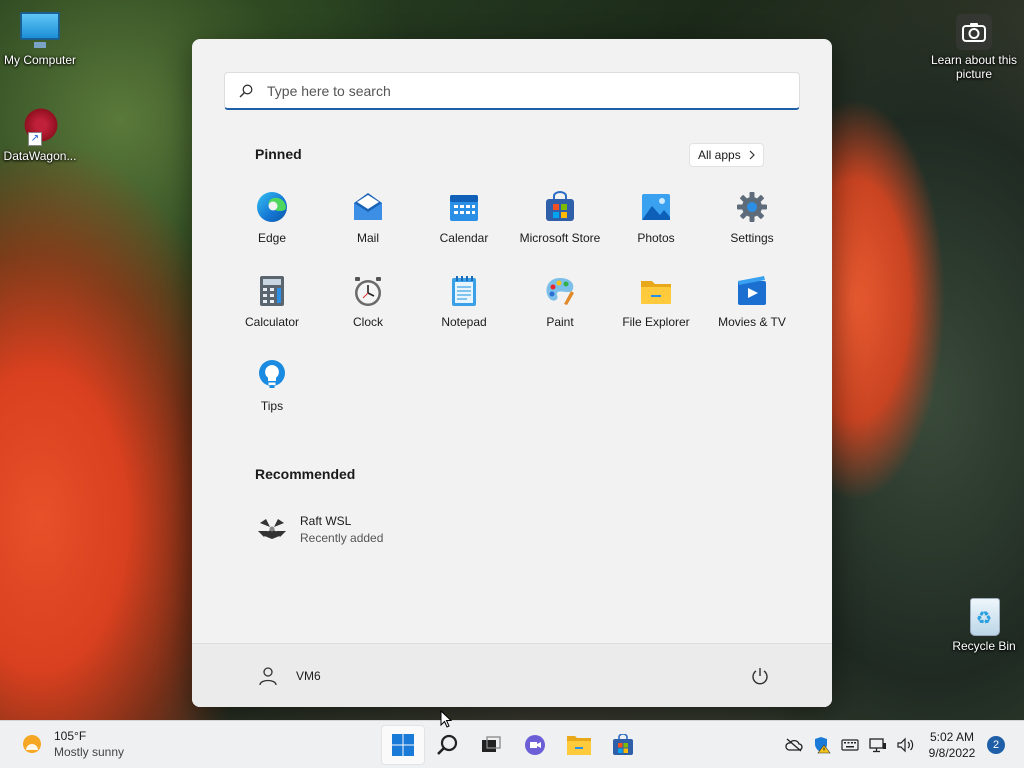  What do you see at coordinates (89, 752) in the screenshot?
I see `weather-condition: Mostly sunny` at bounding box center [89, 752].